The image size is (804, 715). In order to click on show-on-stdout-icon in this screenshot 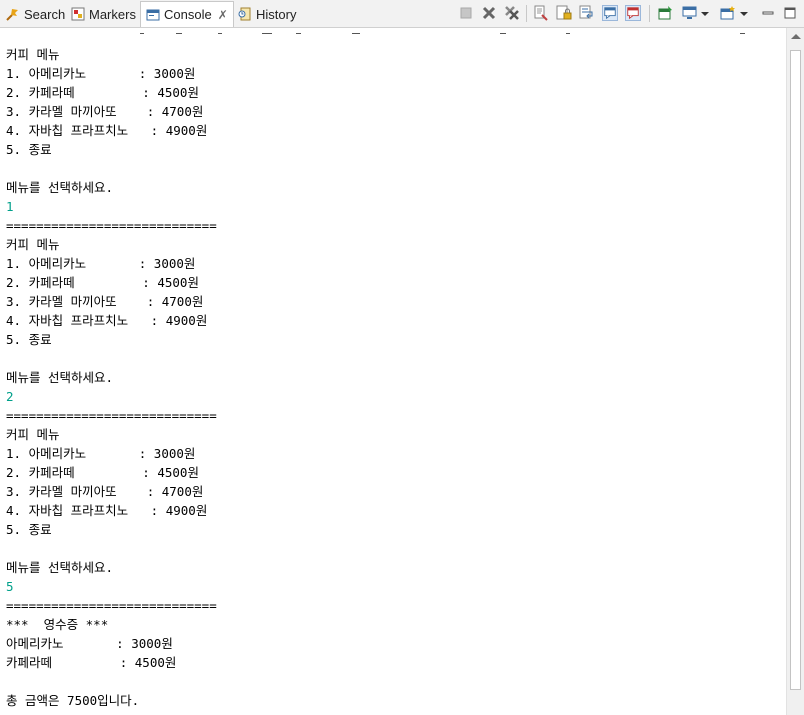, I will do `click(610, 13)`.